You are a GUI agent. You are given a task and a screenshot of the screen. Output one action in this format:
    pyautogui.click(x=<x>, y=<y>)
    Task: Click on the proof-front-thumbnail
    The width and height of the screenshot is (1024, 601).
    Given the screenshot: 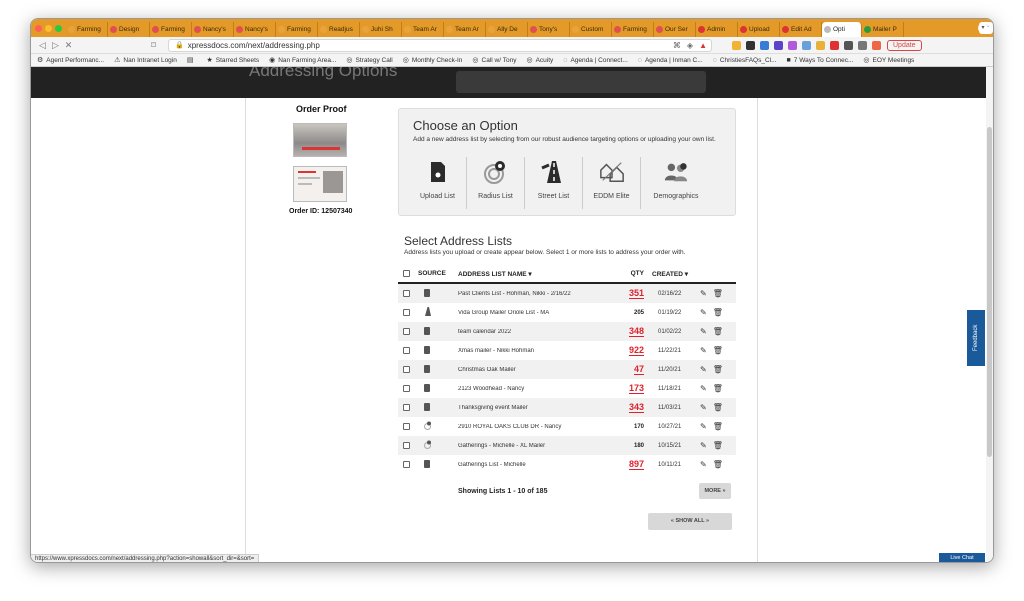 What is the action you would take?
    pyautogui.click(x=320, y=140)
    